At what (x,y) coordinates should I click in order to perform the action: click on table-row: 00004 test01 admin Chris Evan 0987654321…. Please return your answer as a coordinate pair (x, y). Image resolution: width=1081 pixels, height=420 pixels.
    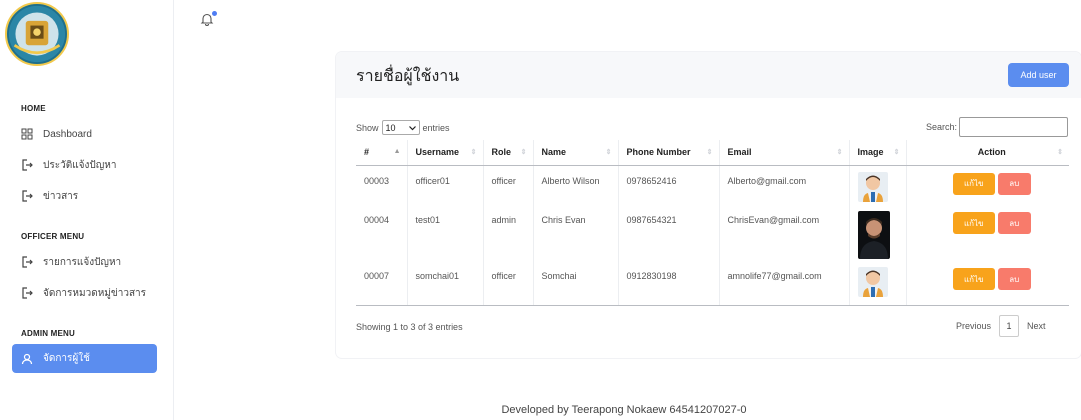
    Looking at the image, I should click on (712, 233).